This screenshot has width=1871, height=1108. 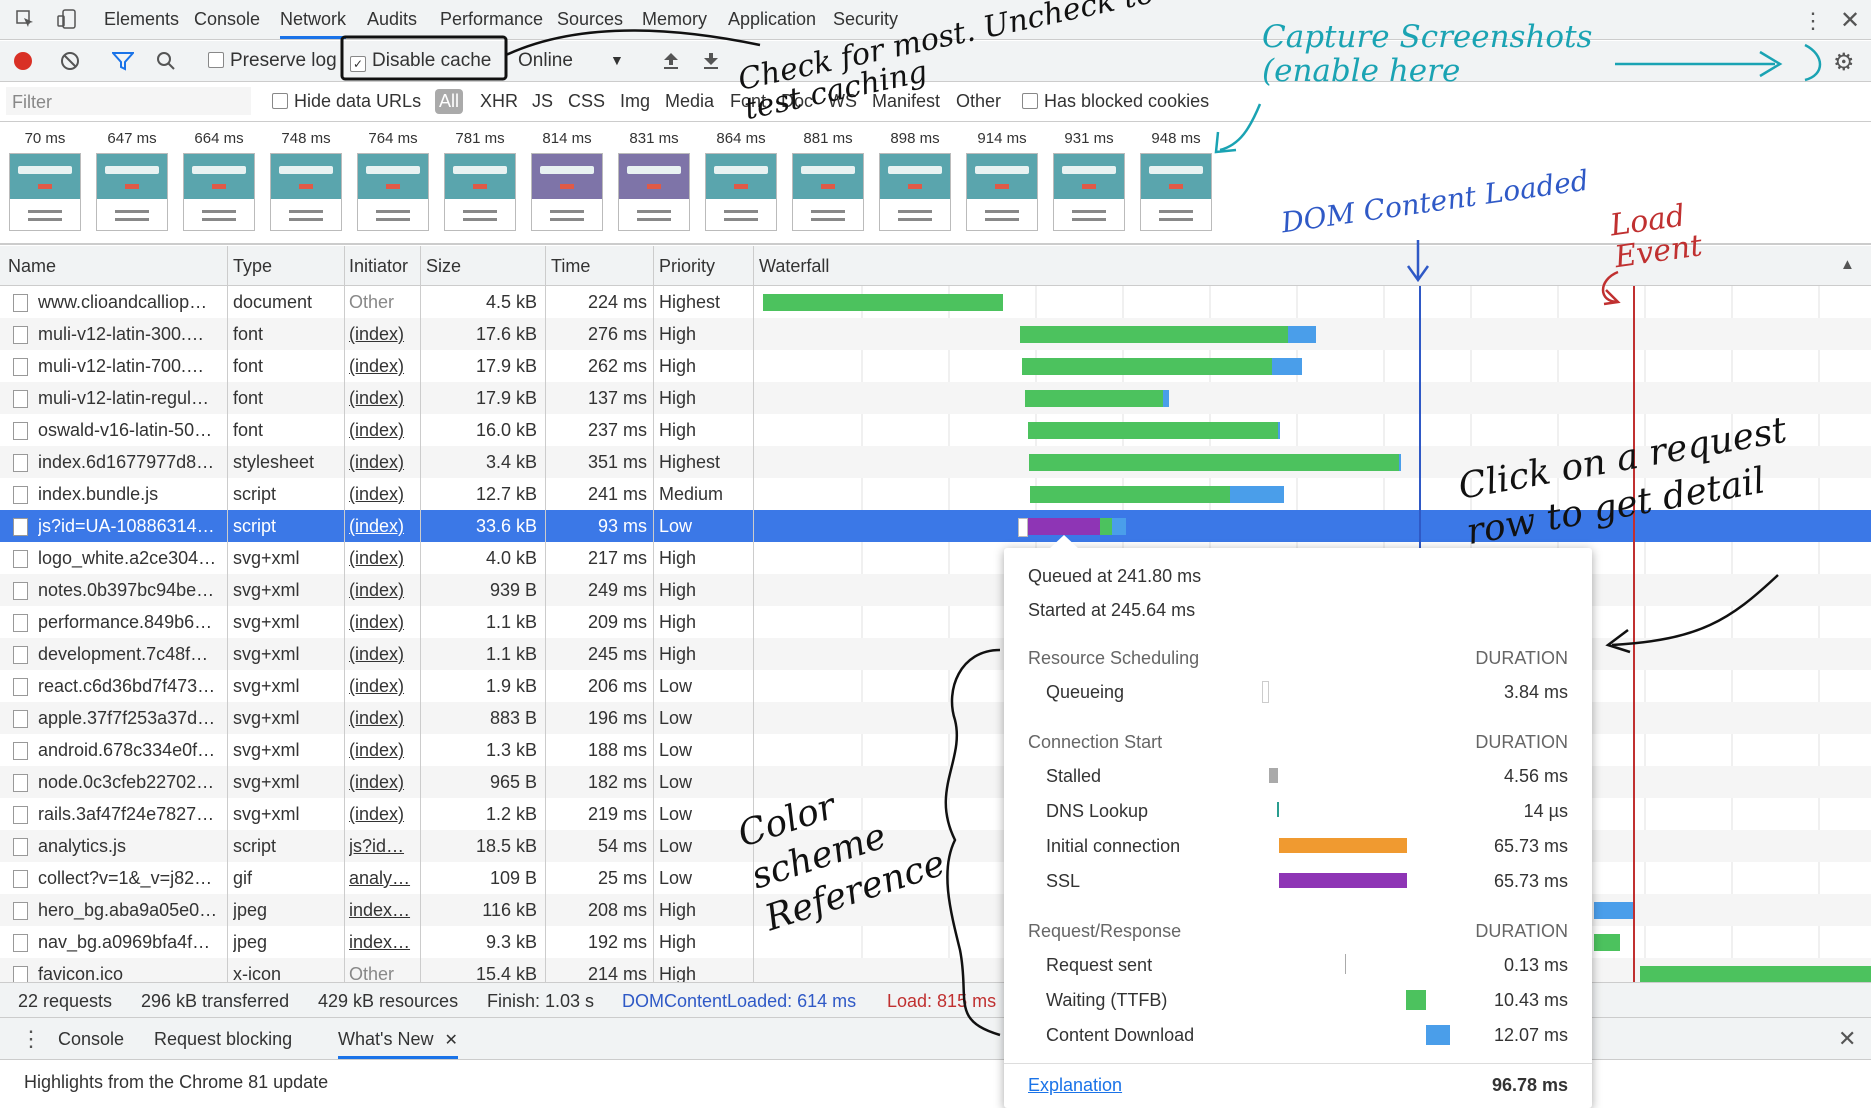 What do you see at coordinates (91, 1039) in the screenshot?
I see `drawer-tab-console: Console` at bounding box center [91, 1039].